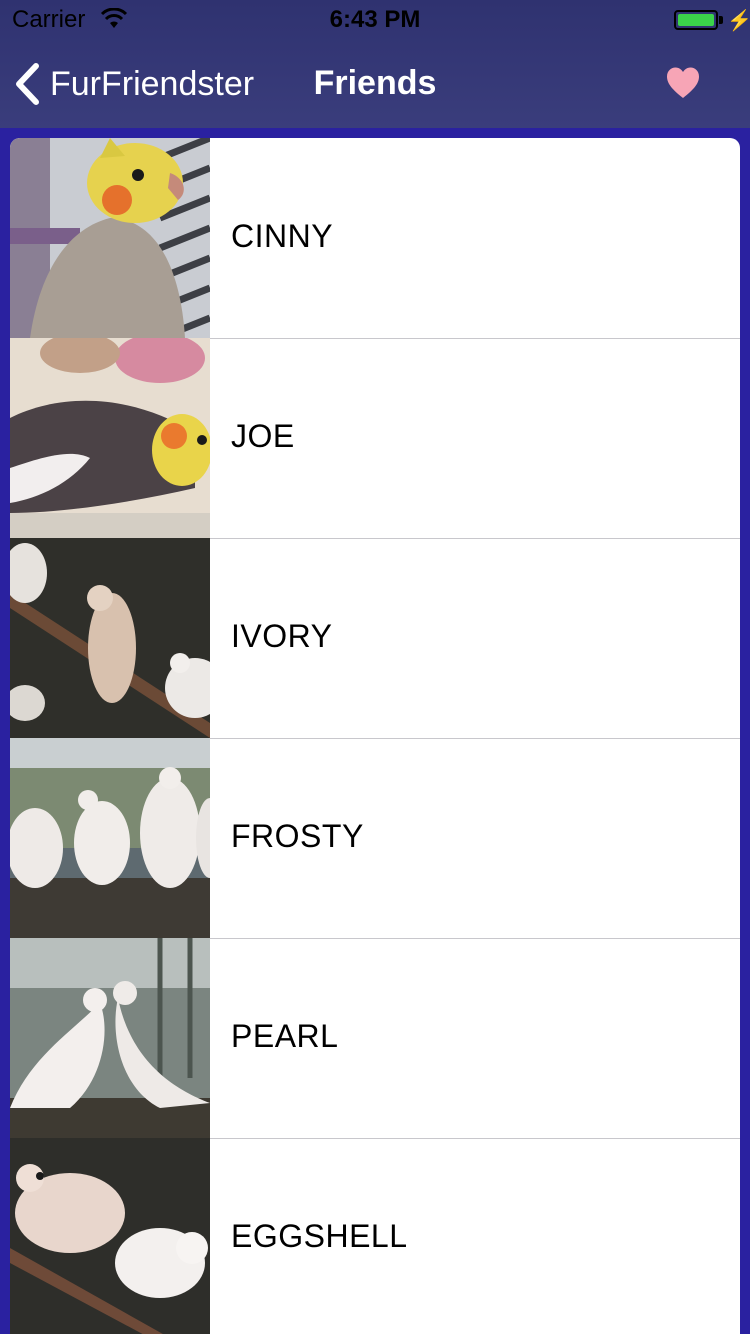 This screenshot has height=1334, width=750. I want to click on favorites-button, so click(683, 83).